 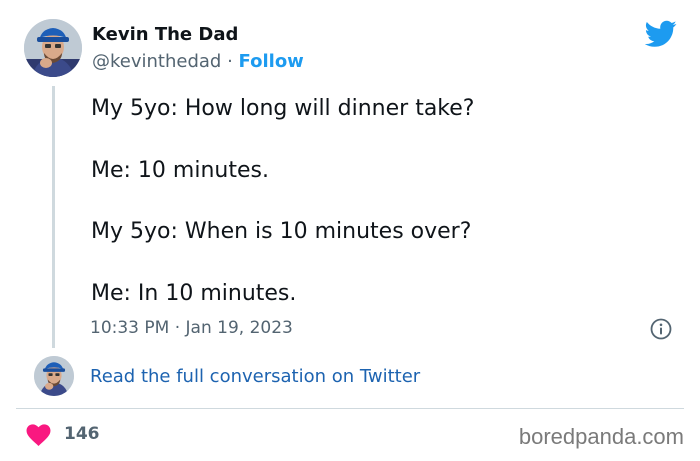 What do you see at coordinates (156, 61) in the screenshot?
I see `author-handle: @kevinthedad` at bounding box center [156, 61].